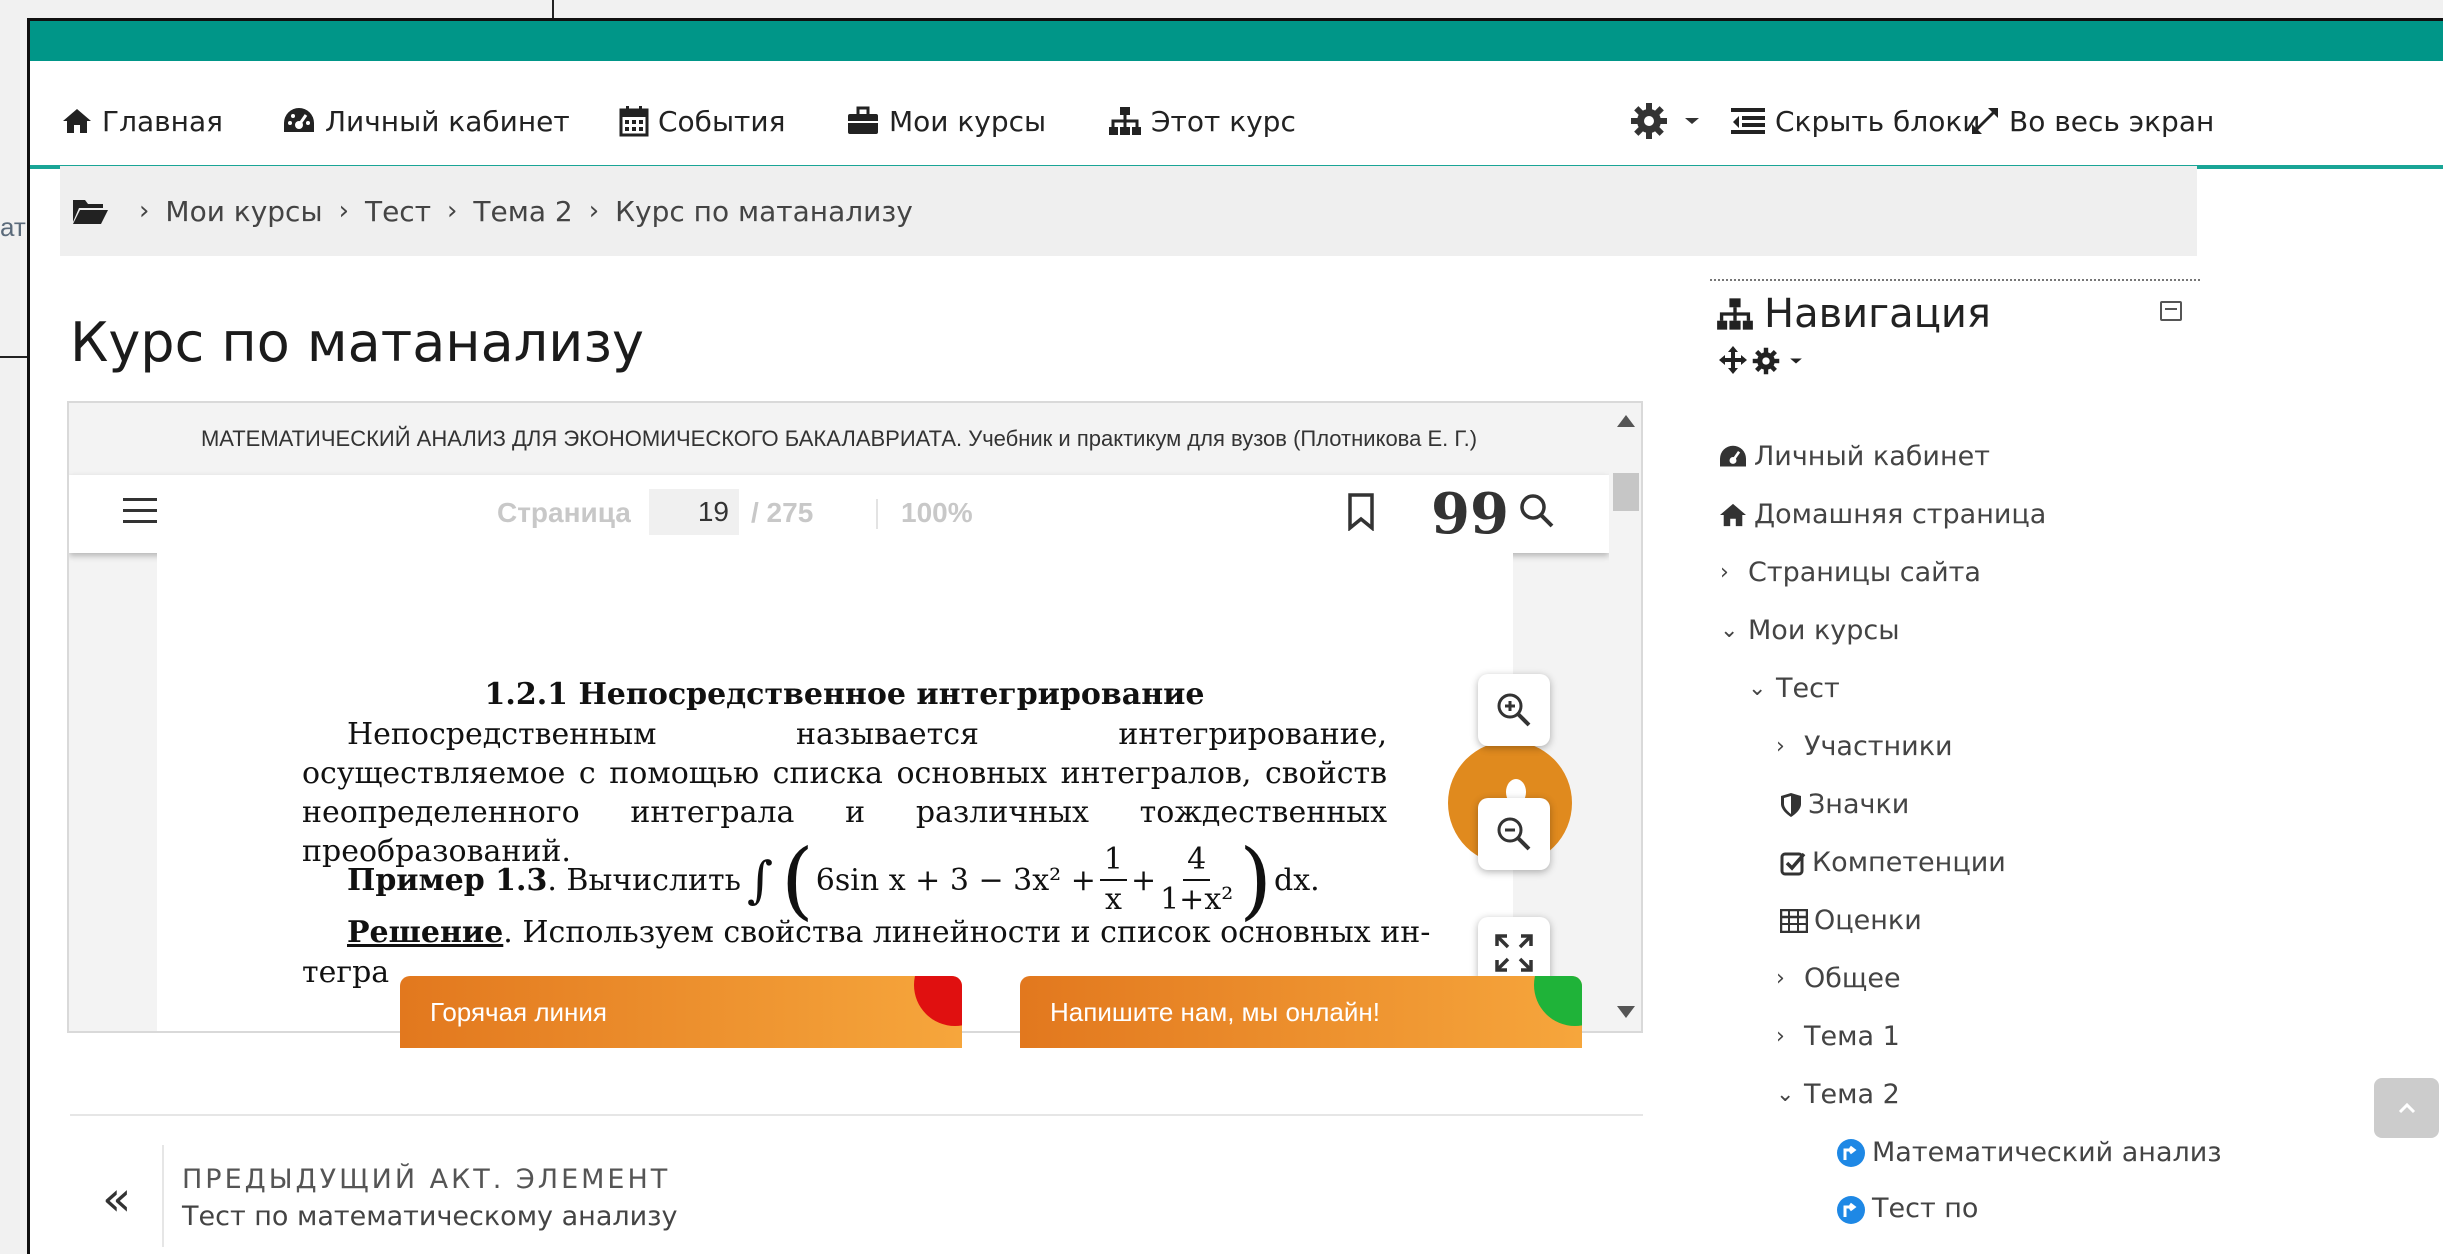 The image size is (2443, 1254). What do you see at coordinates (77, 121) in the screenshot?
I see `home-icon` at bounding box center [77, 121].